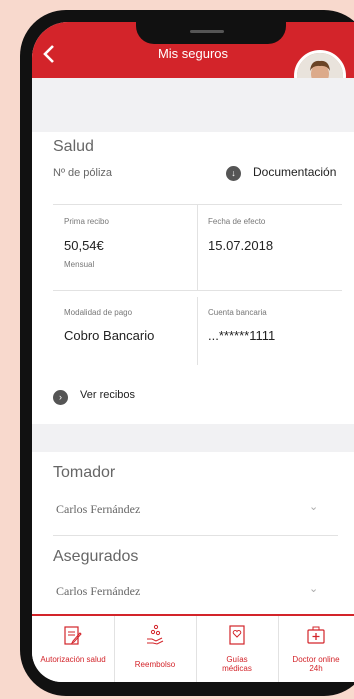 Image resolution: width=354 pixels, height=699 pixels. What do you see at coordinates (242, 335) in the screenshot?
I see `bank-account-value: ...******1111` at bounding box center [242, 335].